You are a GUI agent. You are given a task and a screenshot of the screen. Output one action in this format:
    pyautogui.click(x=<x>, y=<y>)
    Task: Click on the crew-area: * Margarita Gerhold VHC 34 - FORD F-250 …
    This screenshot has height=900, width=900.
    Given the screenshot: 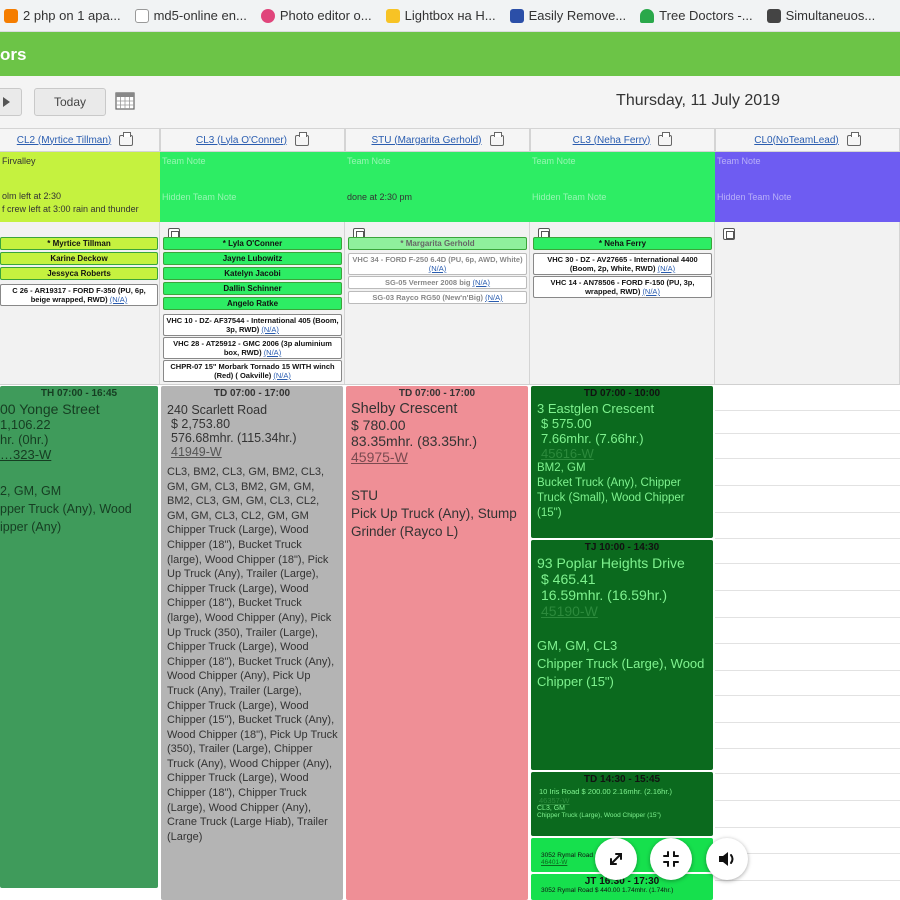 What is the action you would take?
    pyautogui.click(x=437, y=303)
    